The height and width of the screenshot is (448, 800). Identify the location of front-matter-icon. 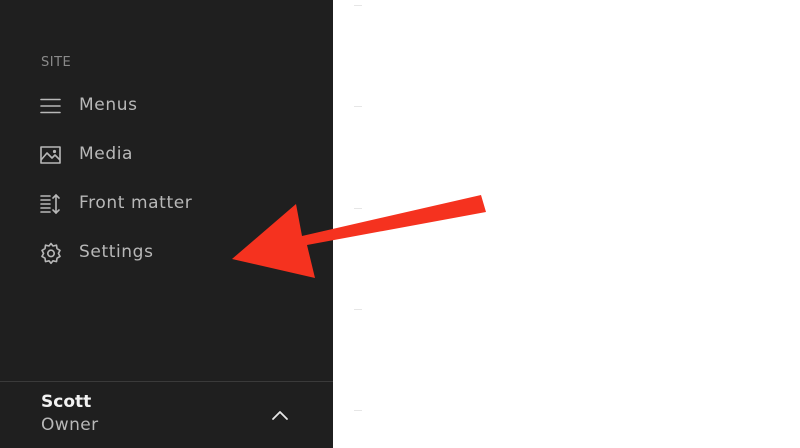
(51, 204).